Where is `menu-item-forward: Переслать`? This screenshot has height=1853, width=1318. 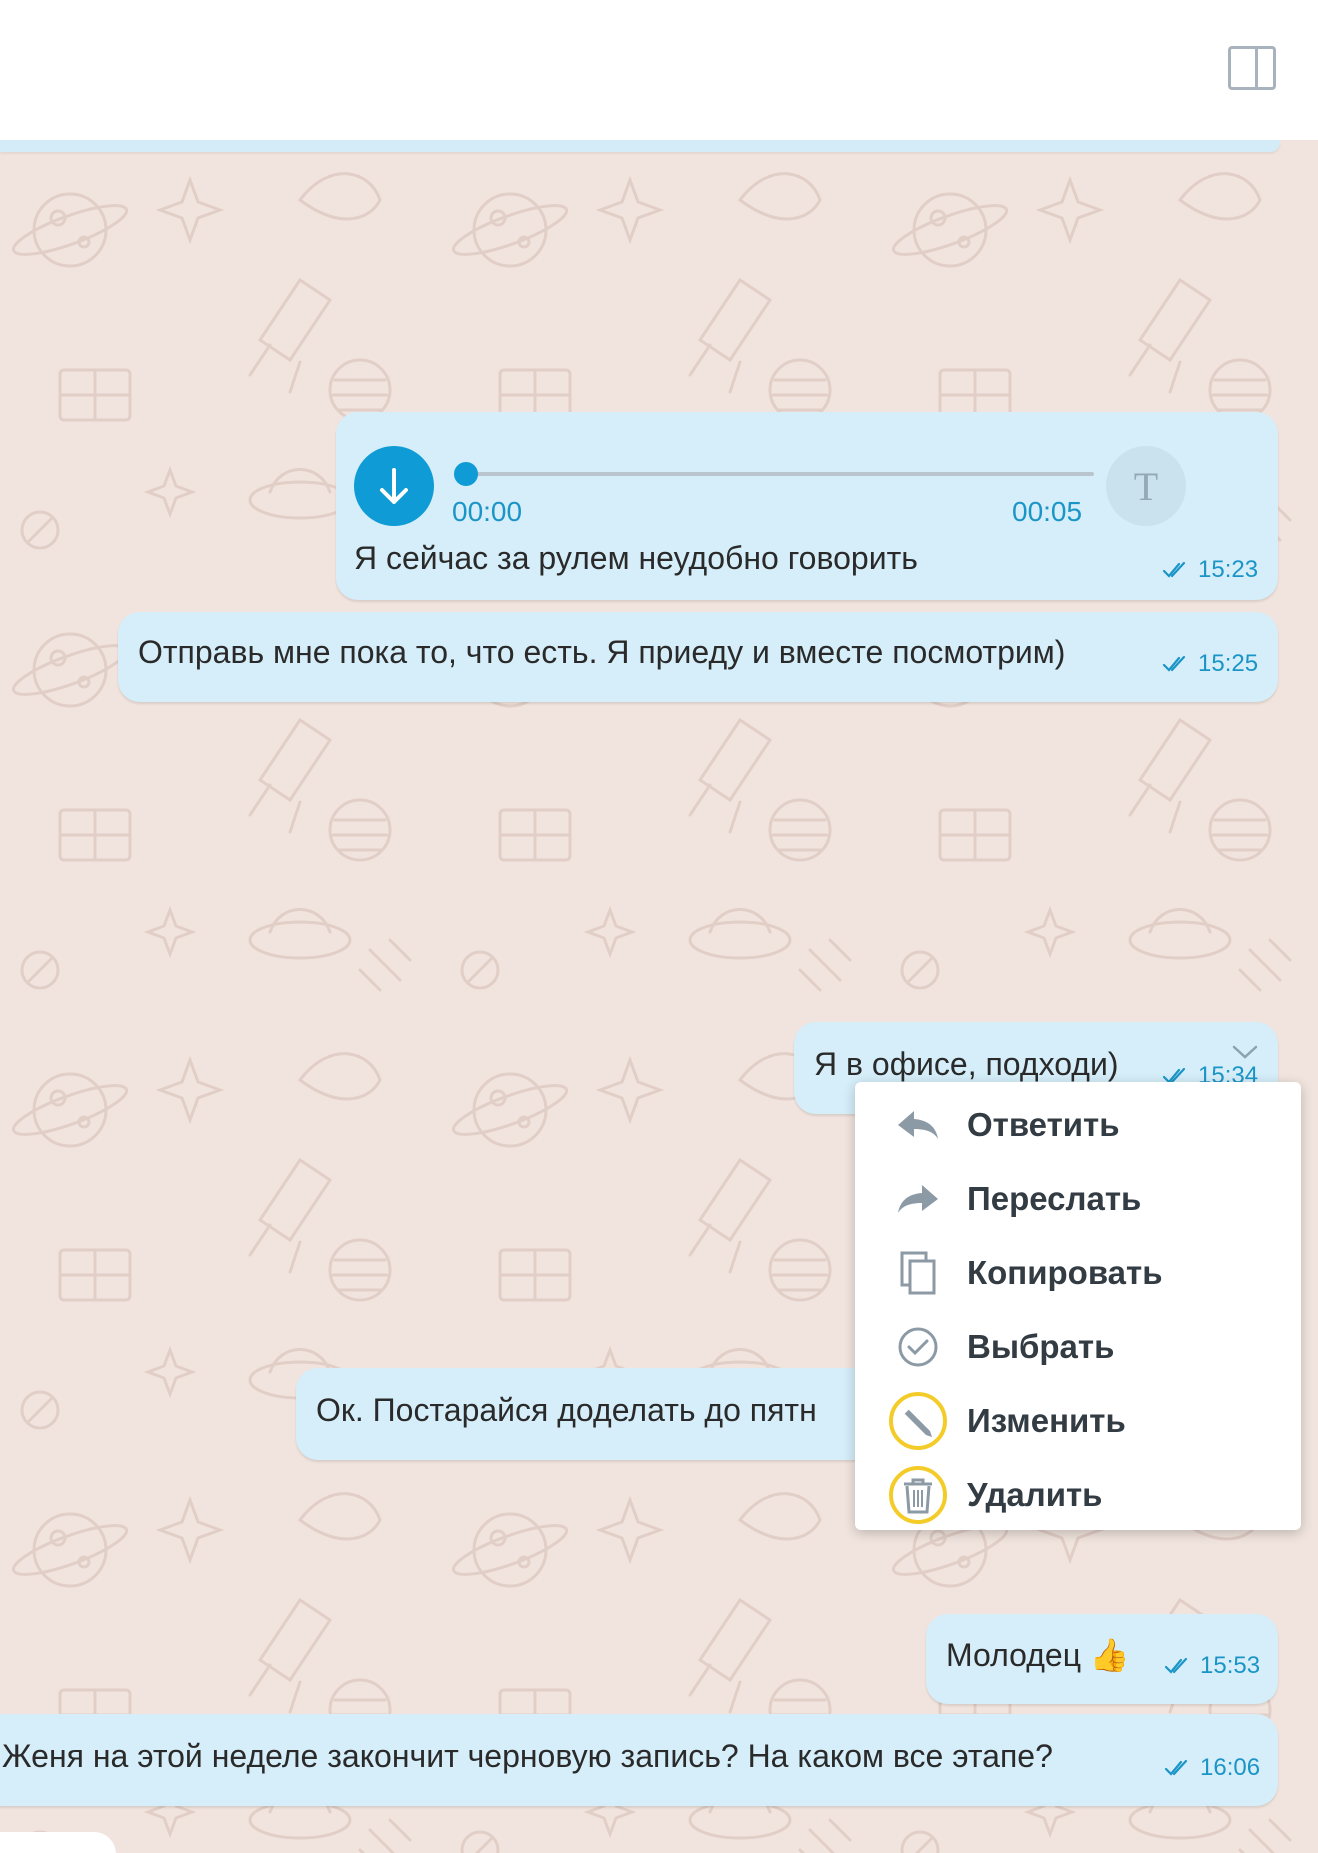
menu-item-forward: Переслать is located at coordinates (1078, 1199).